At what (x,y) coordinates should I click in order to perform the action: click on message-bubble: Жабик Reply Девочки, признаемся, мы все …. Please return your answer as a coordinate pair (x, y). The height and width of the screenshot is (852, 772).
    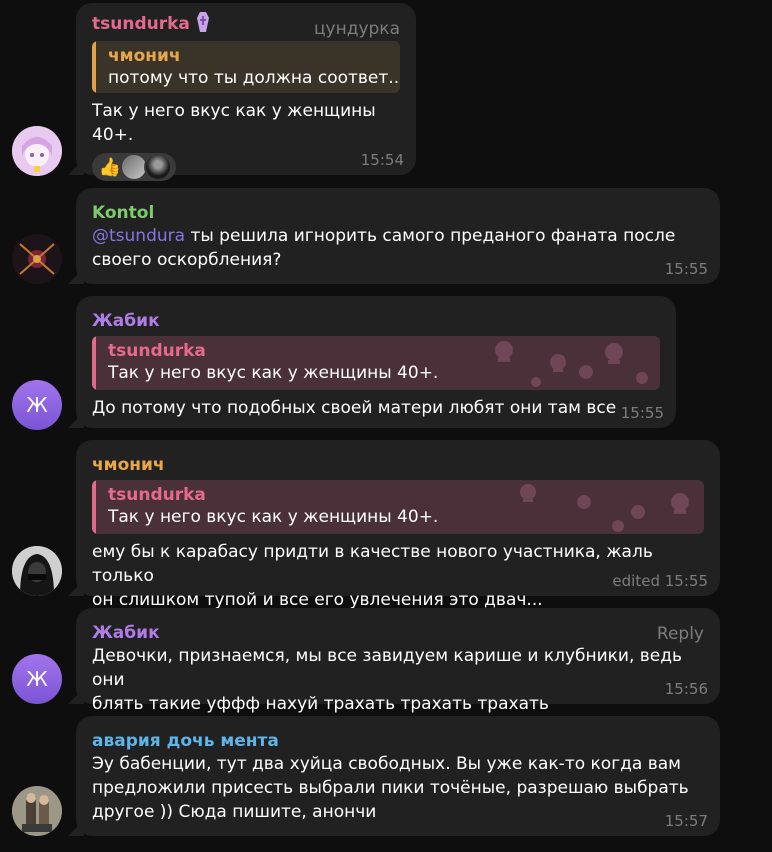
    Looking at the image, I should click on (398, 661).